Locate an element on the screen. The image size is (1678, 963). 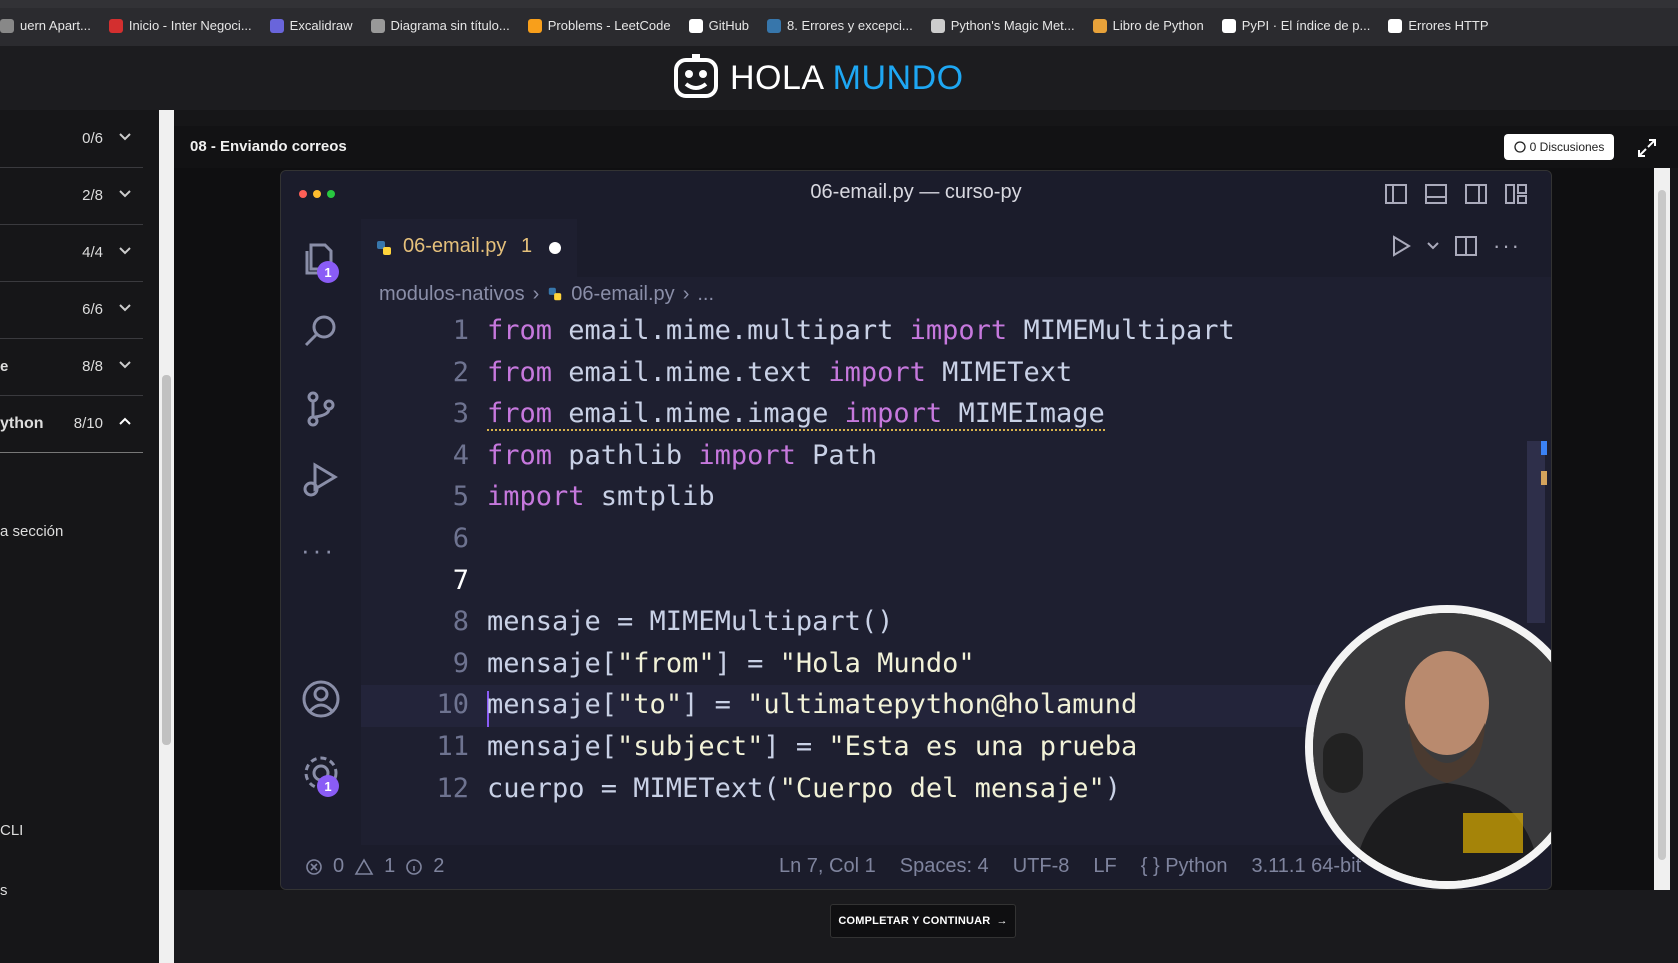
file-encoding: UTF-8 is located at coordinates (1041, 866).